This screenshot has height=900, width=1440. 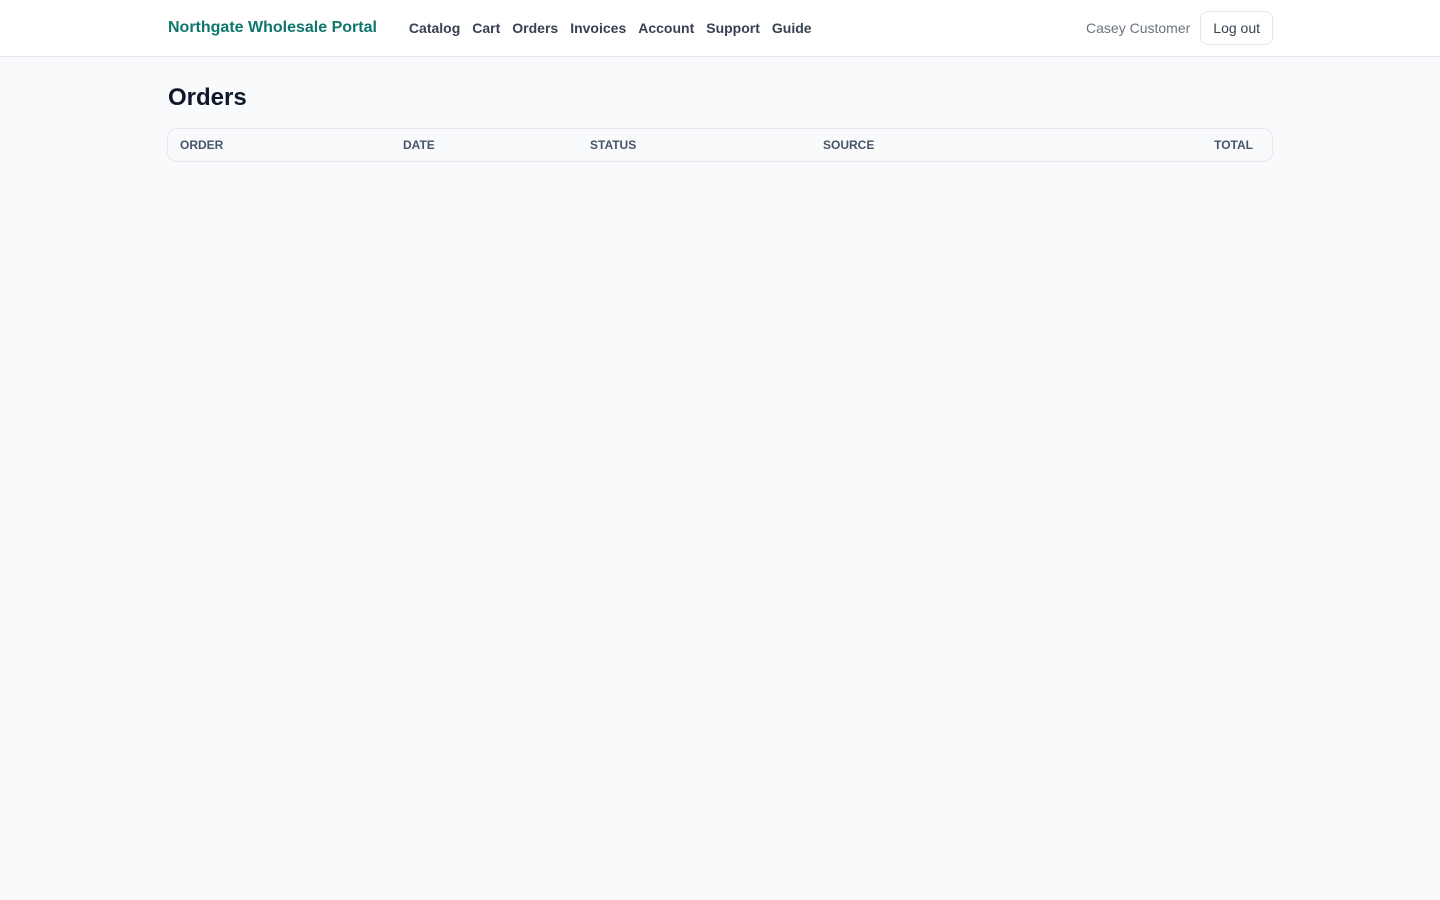 I want to click on nav-link-guide: Guide, so click(x=792, y=28).